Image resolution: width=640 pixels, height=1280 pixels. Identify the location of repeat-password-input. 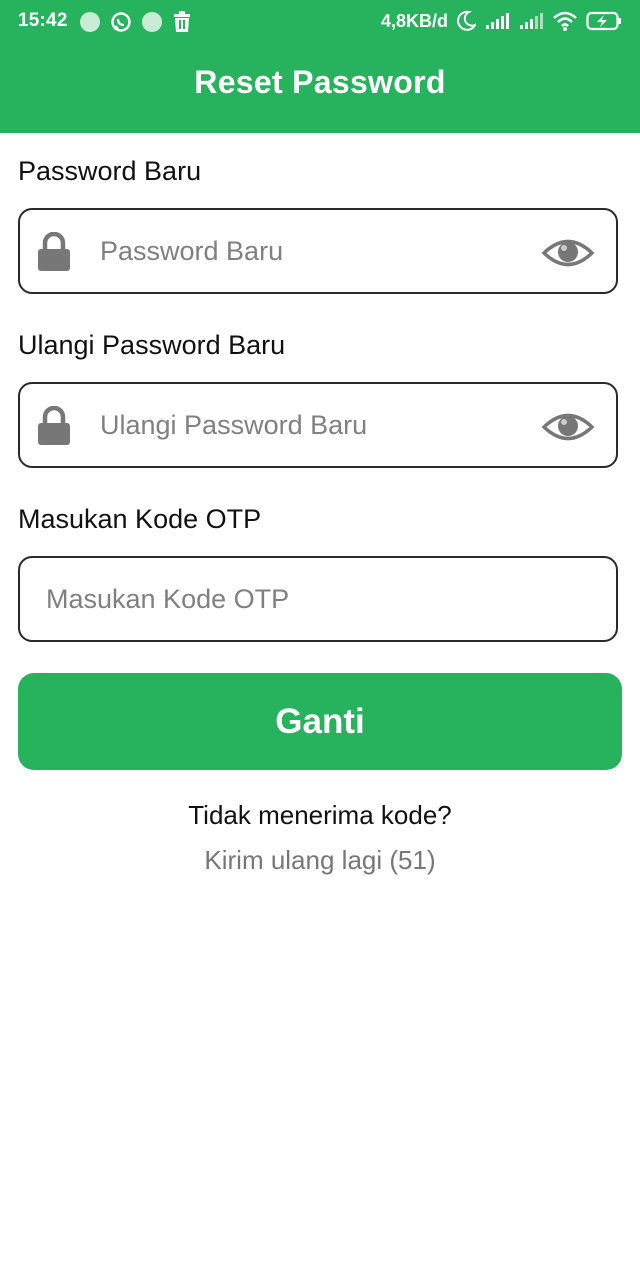
(315, 425).